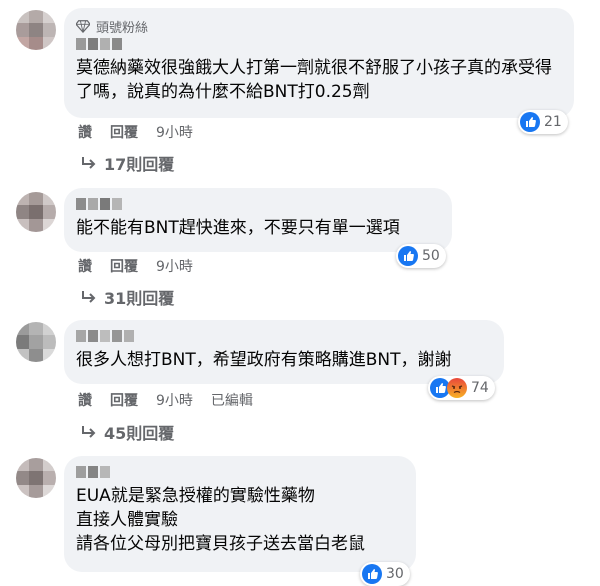  What do you see at coordinates (431, 256) in the screenshot?
I see `reaction-count: 50` at bounding box center [431, 256].